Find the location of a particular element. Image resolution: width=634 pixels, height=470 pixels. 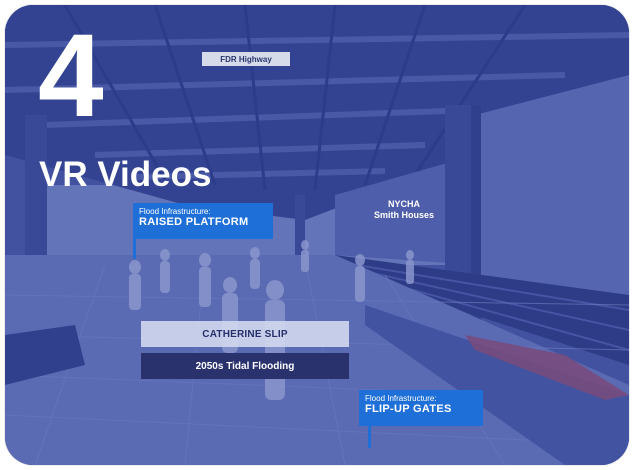

raised-platform-tag-caption: Flood Infrastructure: is located at coordinates (175, 211).